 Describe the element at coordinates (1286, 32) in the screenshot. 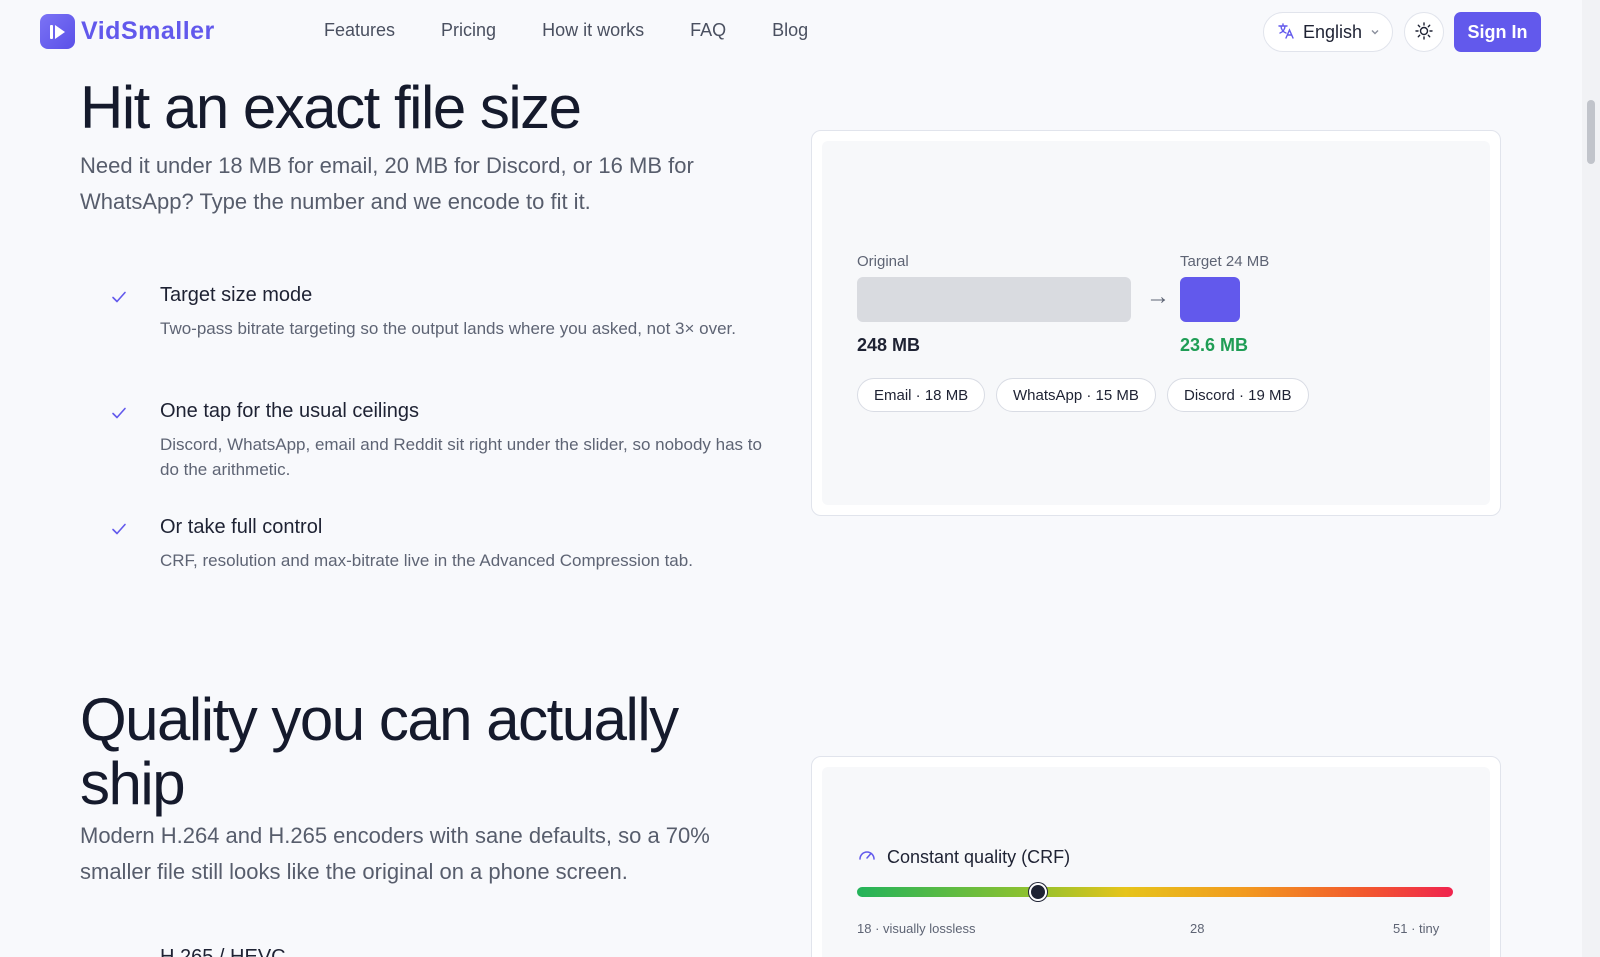

I see `translate-icon` at that location.